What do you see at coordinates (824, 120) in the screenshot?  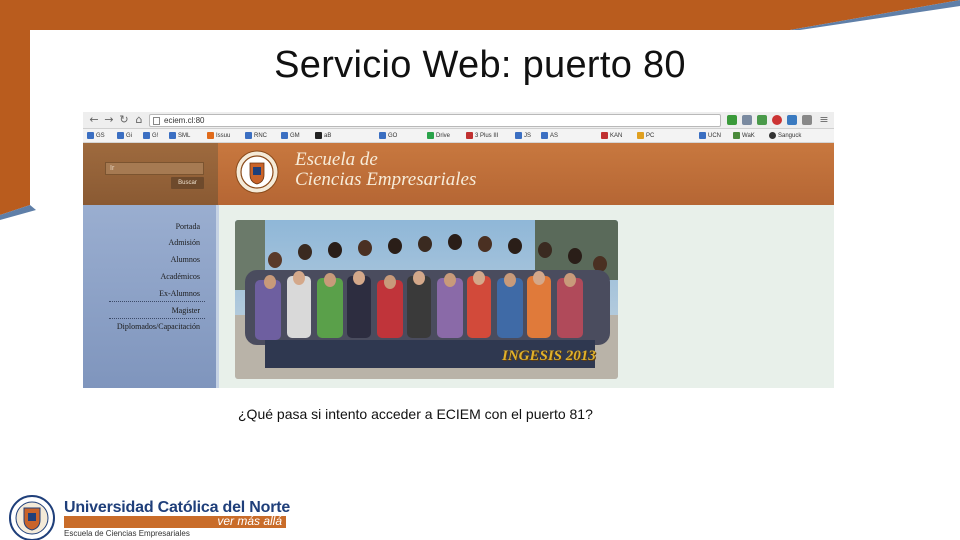 I see `menu-icon: ≡` at bounding box center [824, 120].